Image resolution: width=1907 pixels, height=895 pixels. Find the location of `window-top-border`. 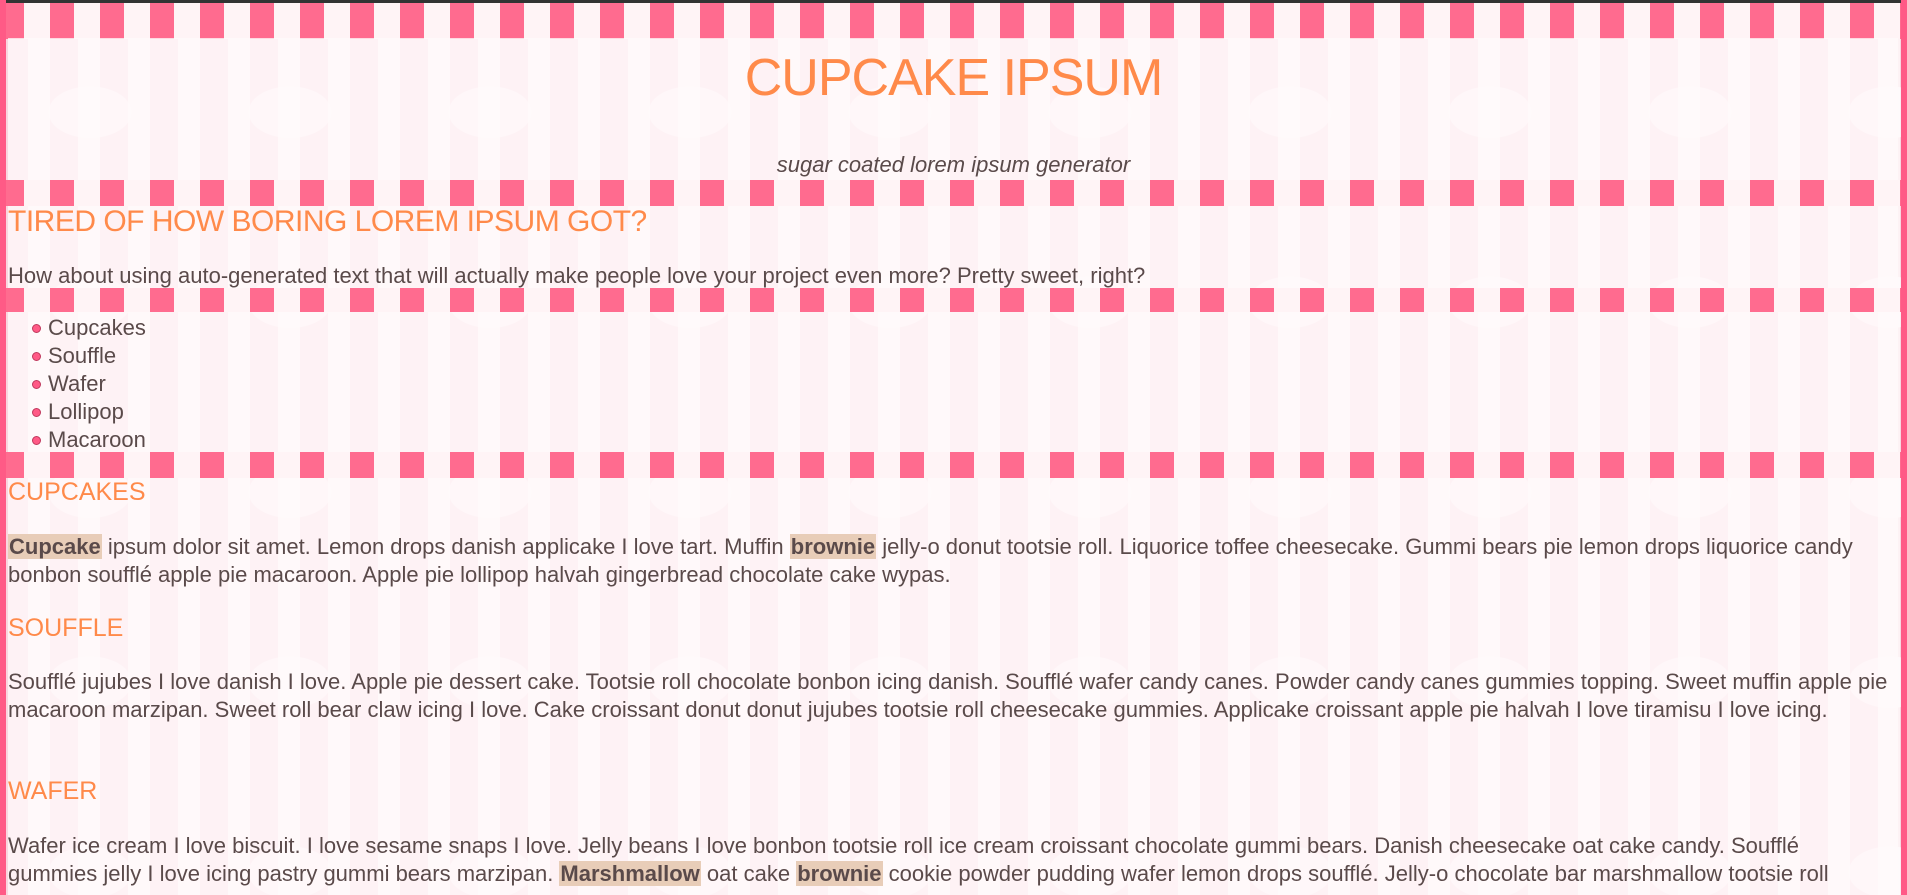

window-top-border is located at coordinates (953, 1).